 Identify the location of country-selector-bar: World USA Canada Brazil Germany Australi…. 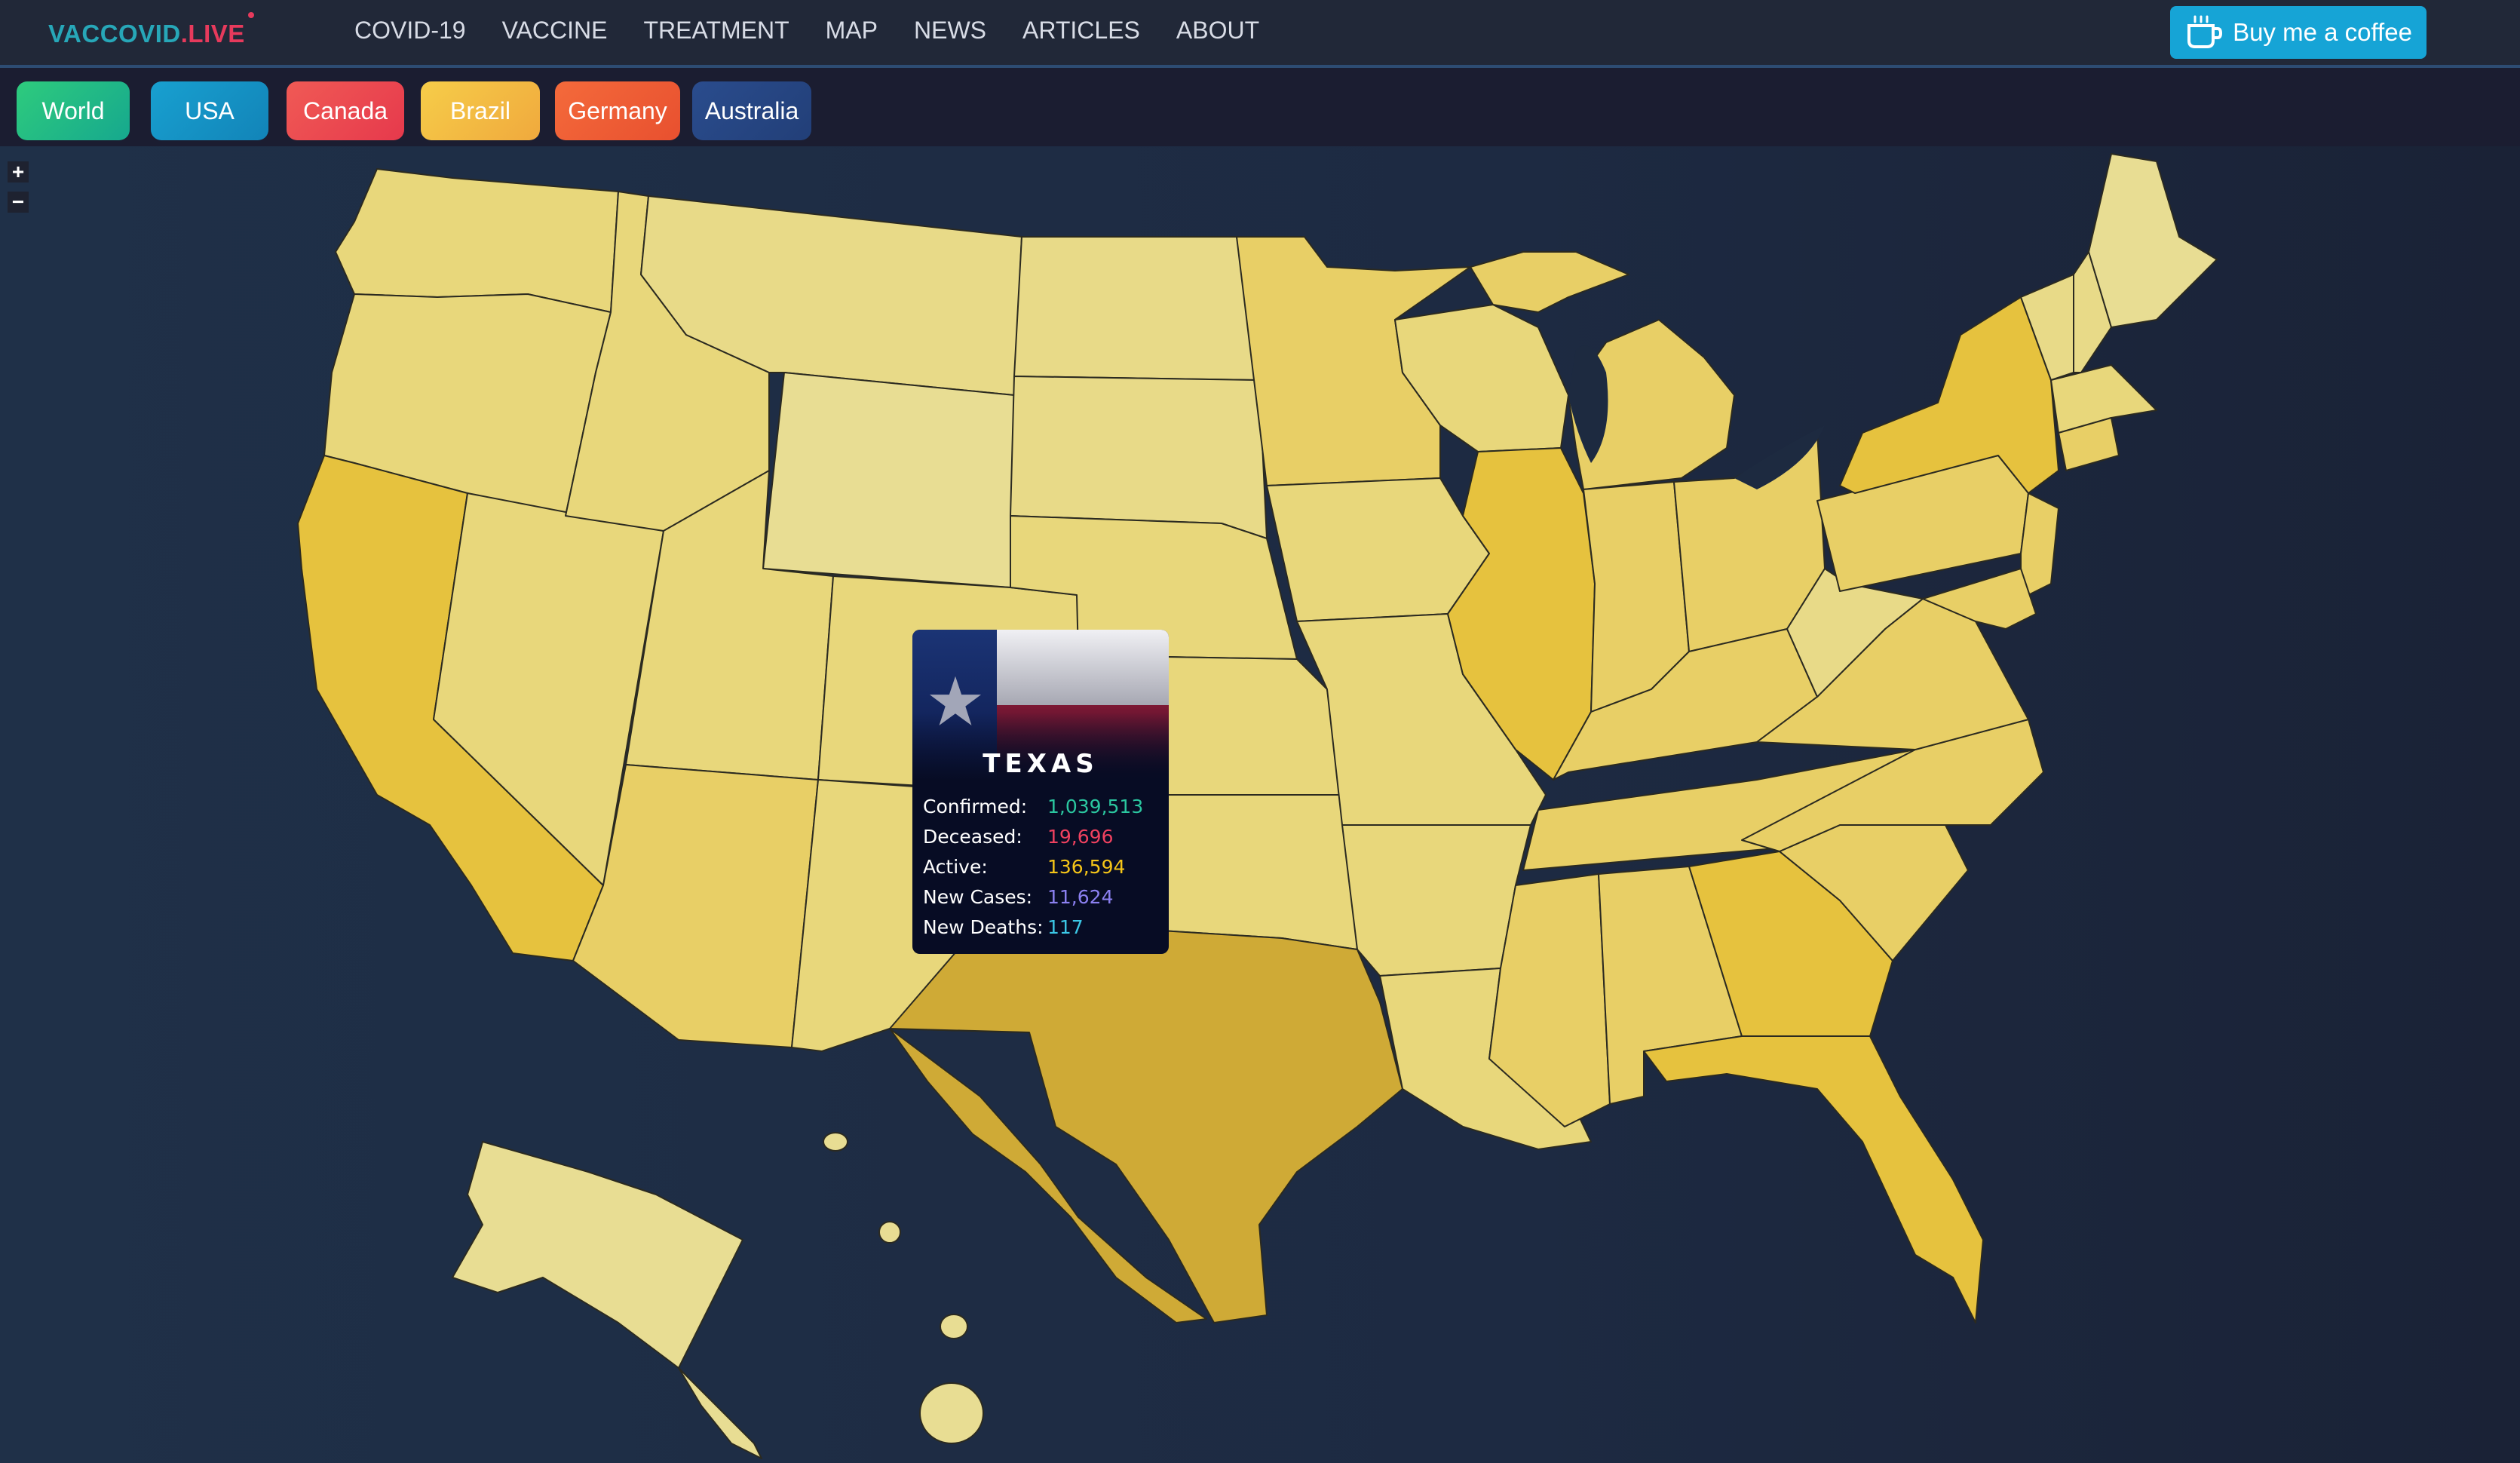
(1260, 107).